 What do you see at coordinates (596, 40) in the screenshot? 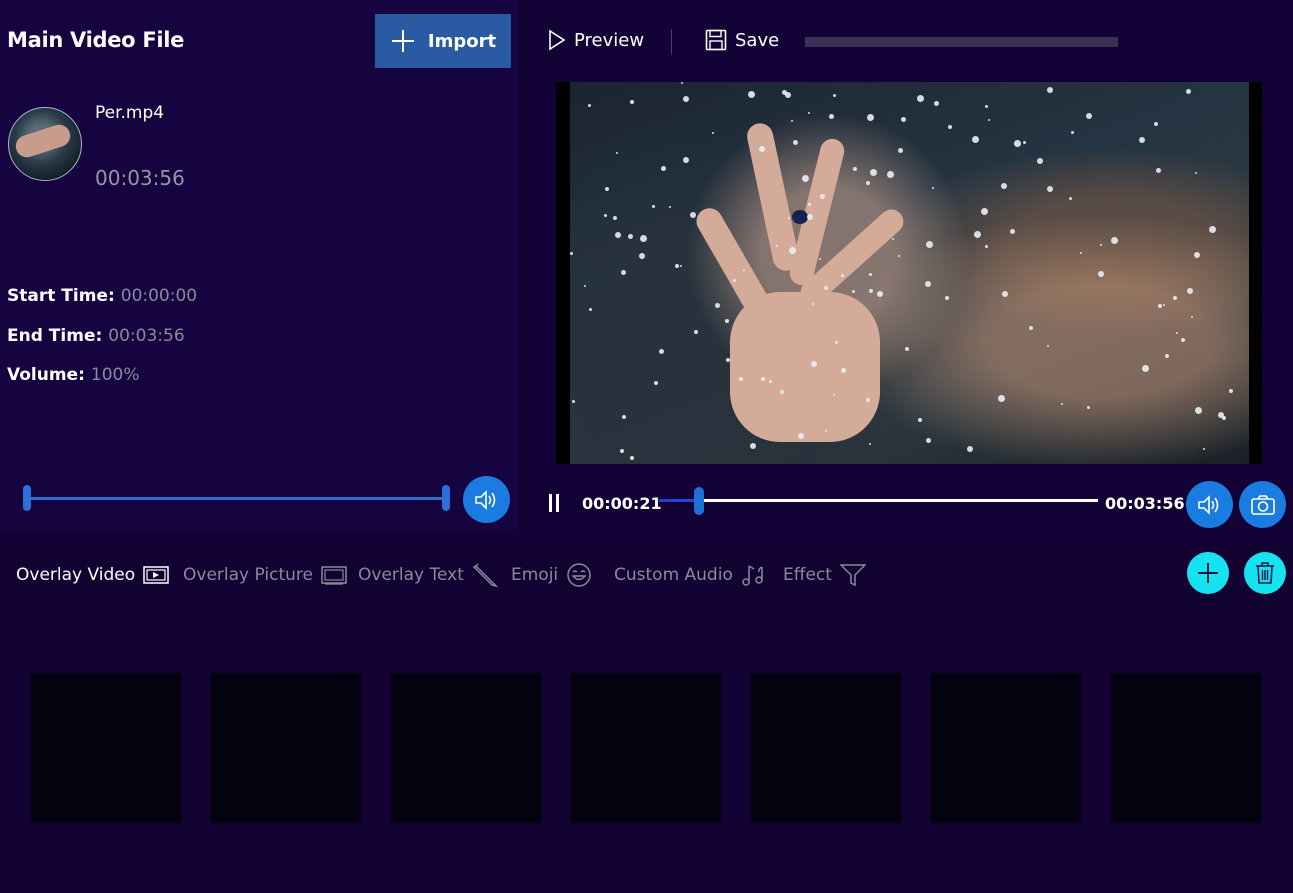
I see `preview-button: Preview` at bounding box center [596, 40].